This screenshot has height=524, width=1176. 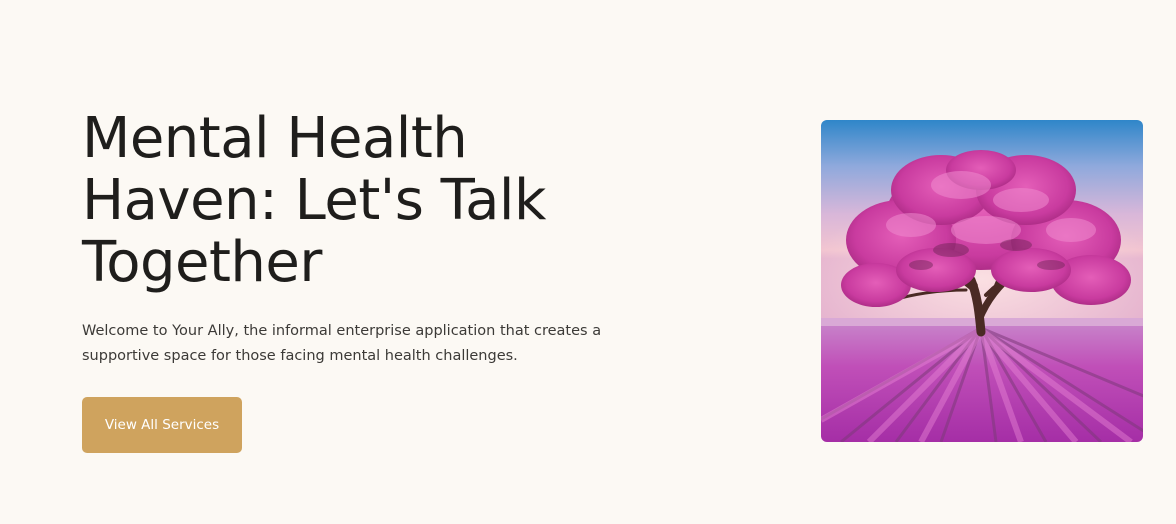 I want to click on view-all-services-button: View All Services, so click(x=162, y=425).